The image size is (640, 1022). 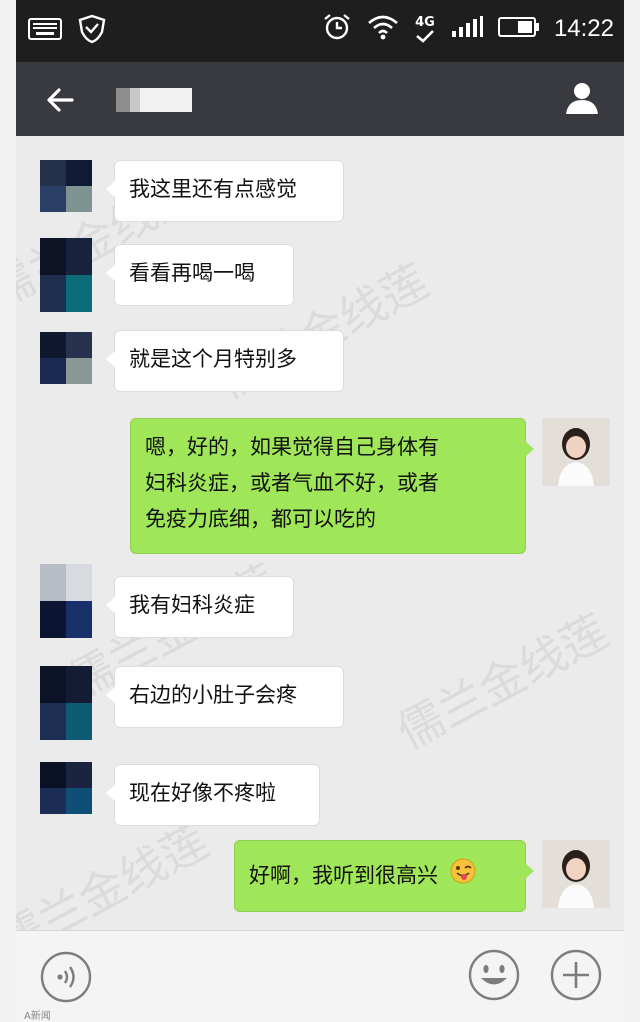 I want to click on tongue-wink-emoji, so click(x=463, y=876).